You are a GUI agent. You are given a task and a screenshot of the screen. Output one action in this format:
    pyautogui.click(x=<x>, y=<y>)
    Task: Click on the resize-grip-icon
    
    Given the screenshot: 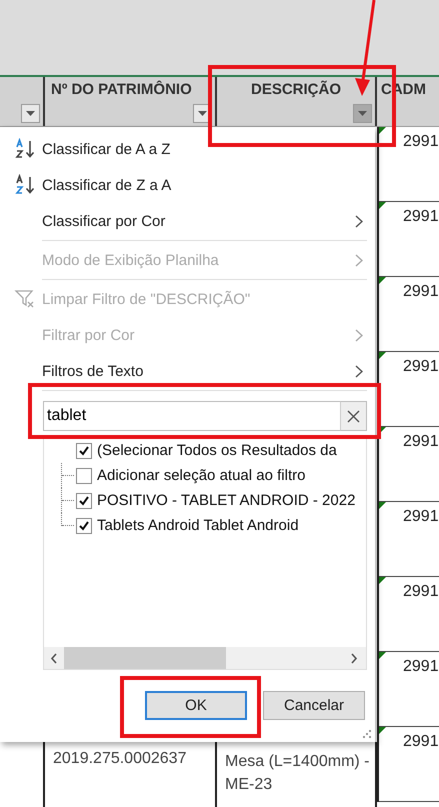 What is the action you would take?
    pyautogui.click(x=367, y=734)
    